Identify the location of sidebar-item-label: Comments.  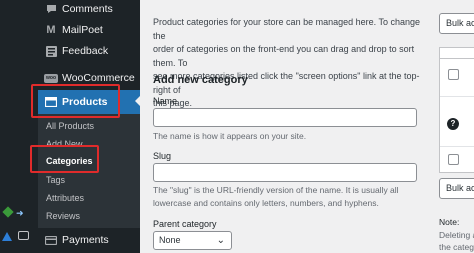
(87, 9).